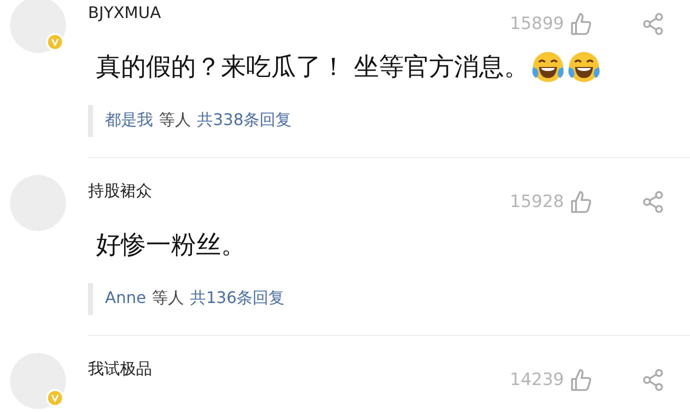 This screenshot has height=412, width=690. I want to click on replies-summary-panel: 都是我 等人 共338条回复, so click(389, 121).